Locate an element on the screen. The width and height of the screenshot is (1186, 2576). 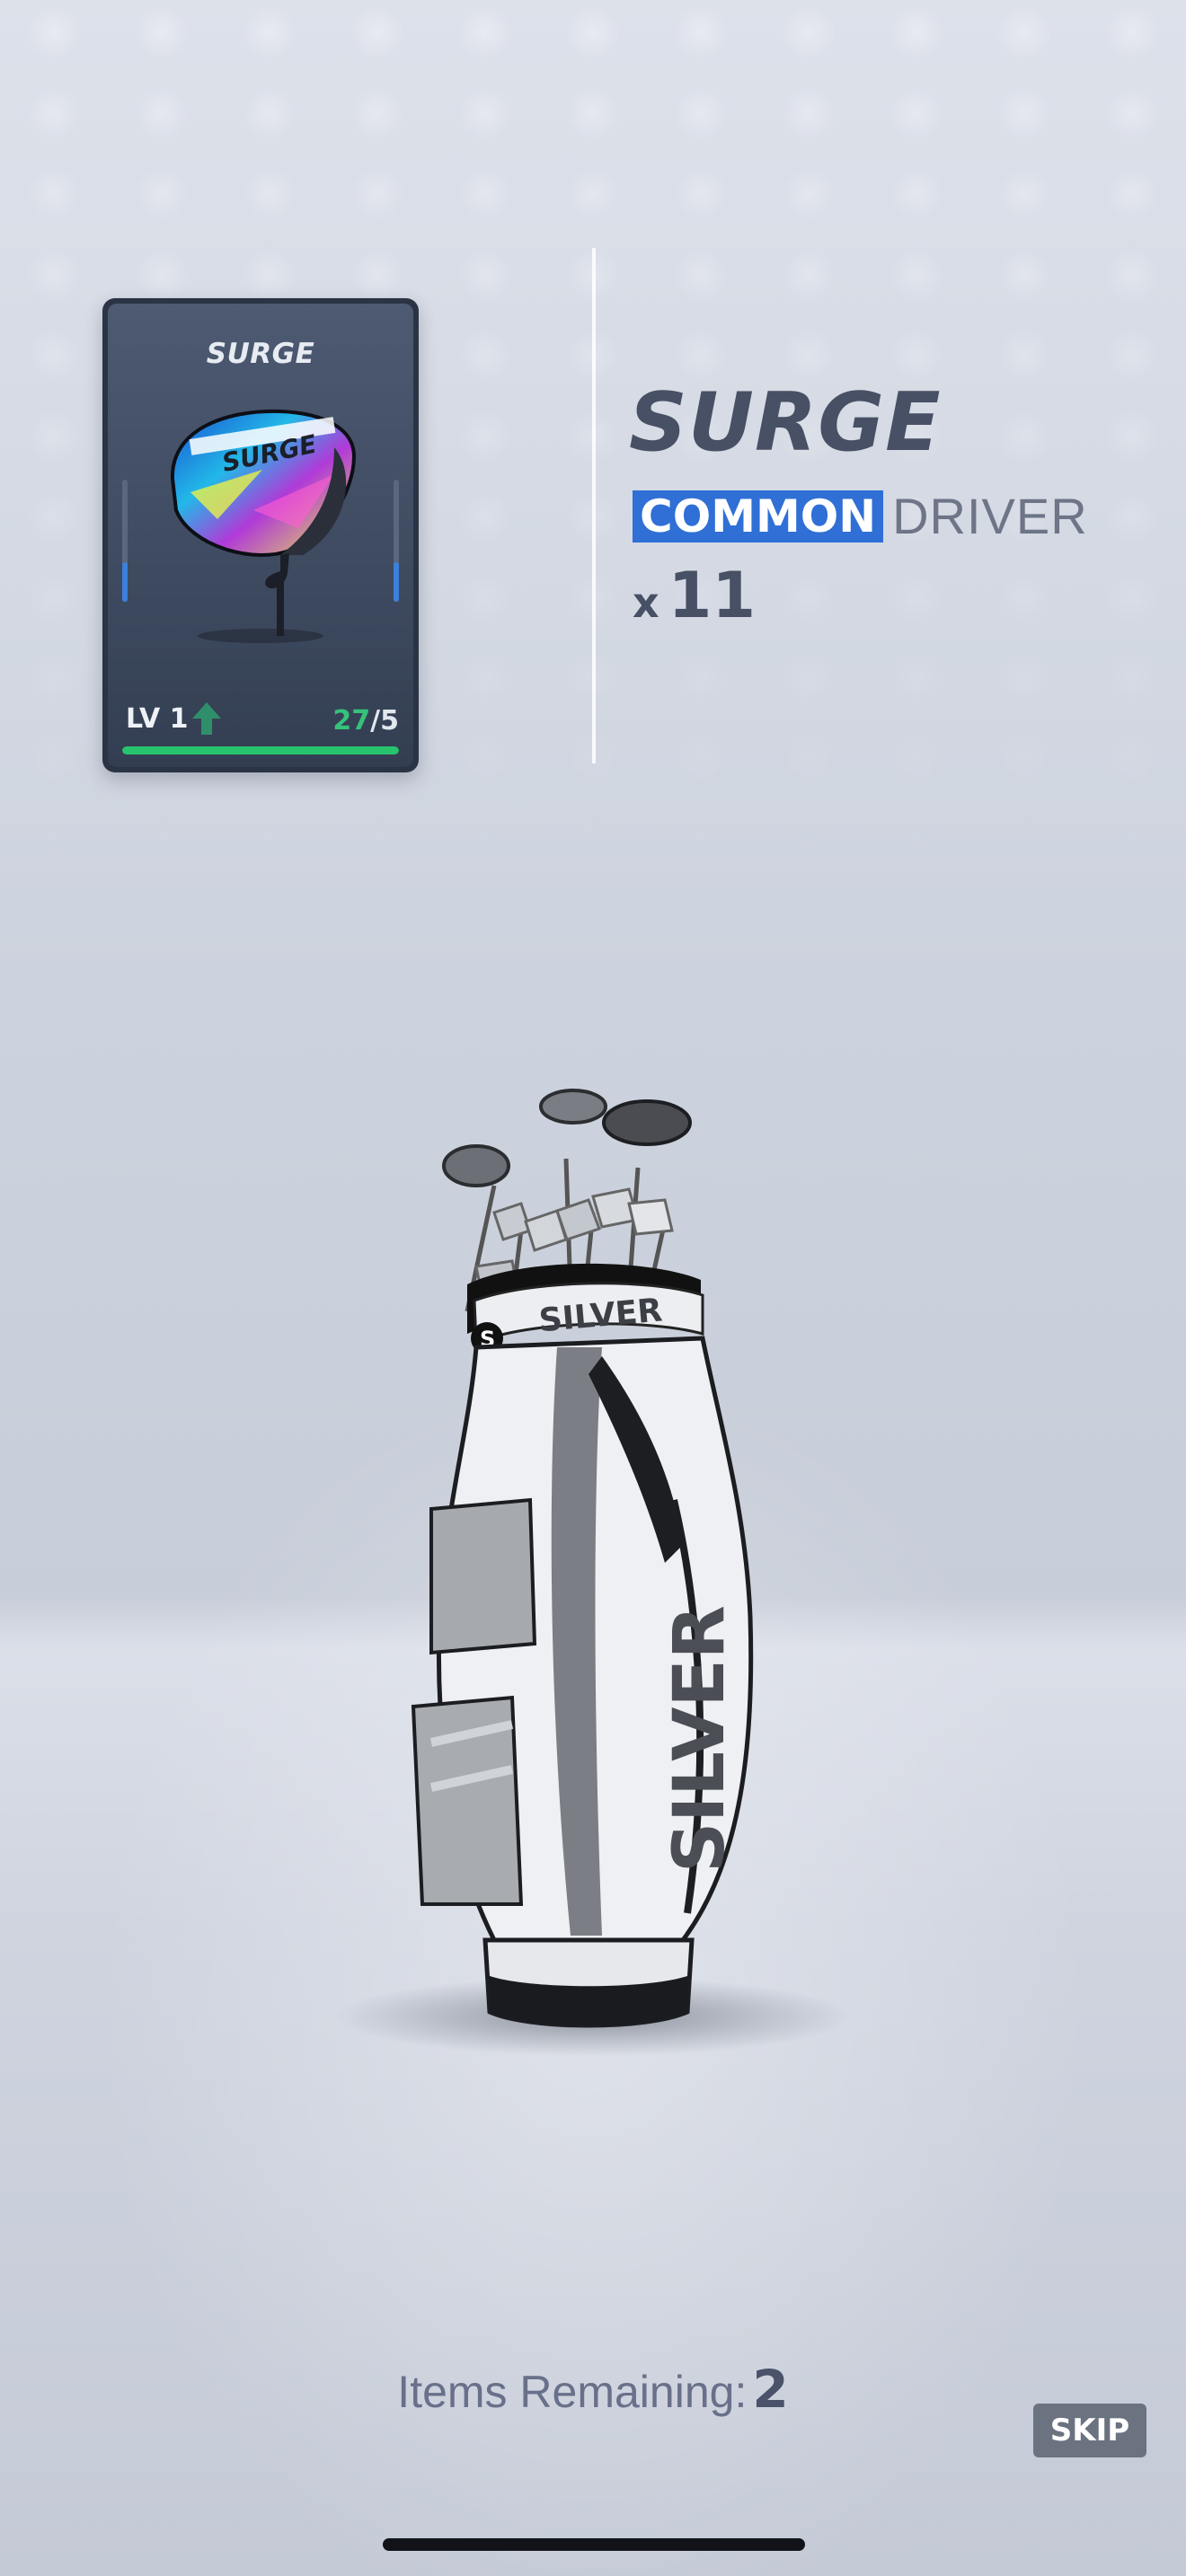
golf-bag-image: SILVER S SILVER is located at coordinates (582, 1558).